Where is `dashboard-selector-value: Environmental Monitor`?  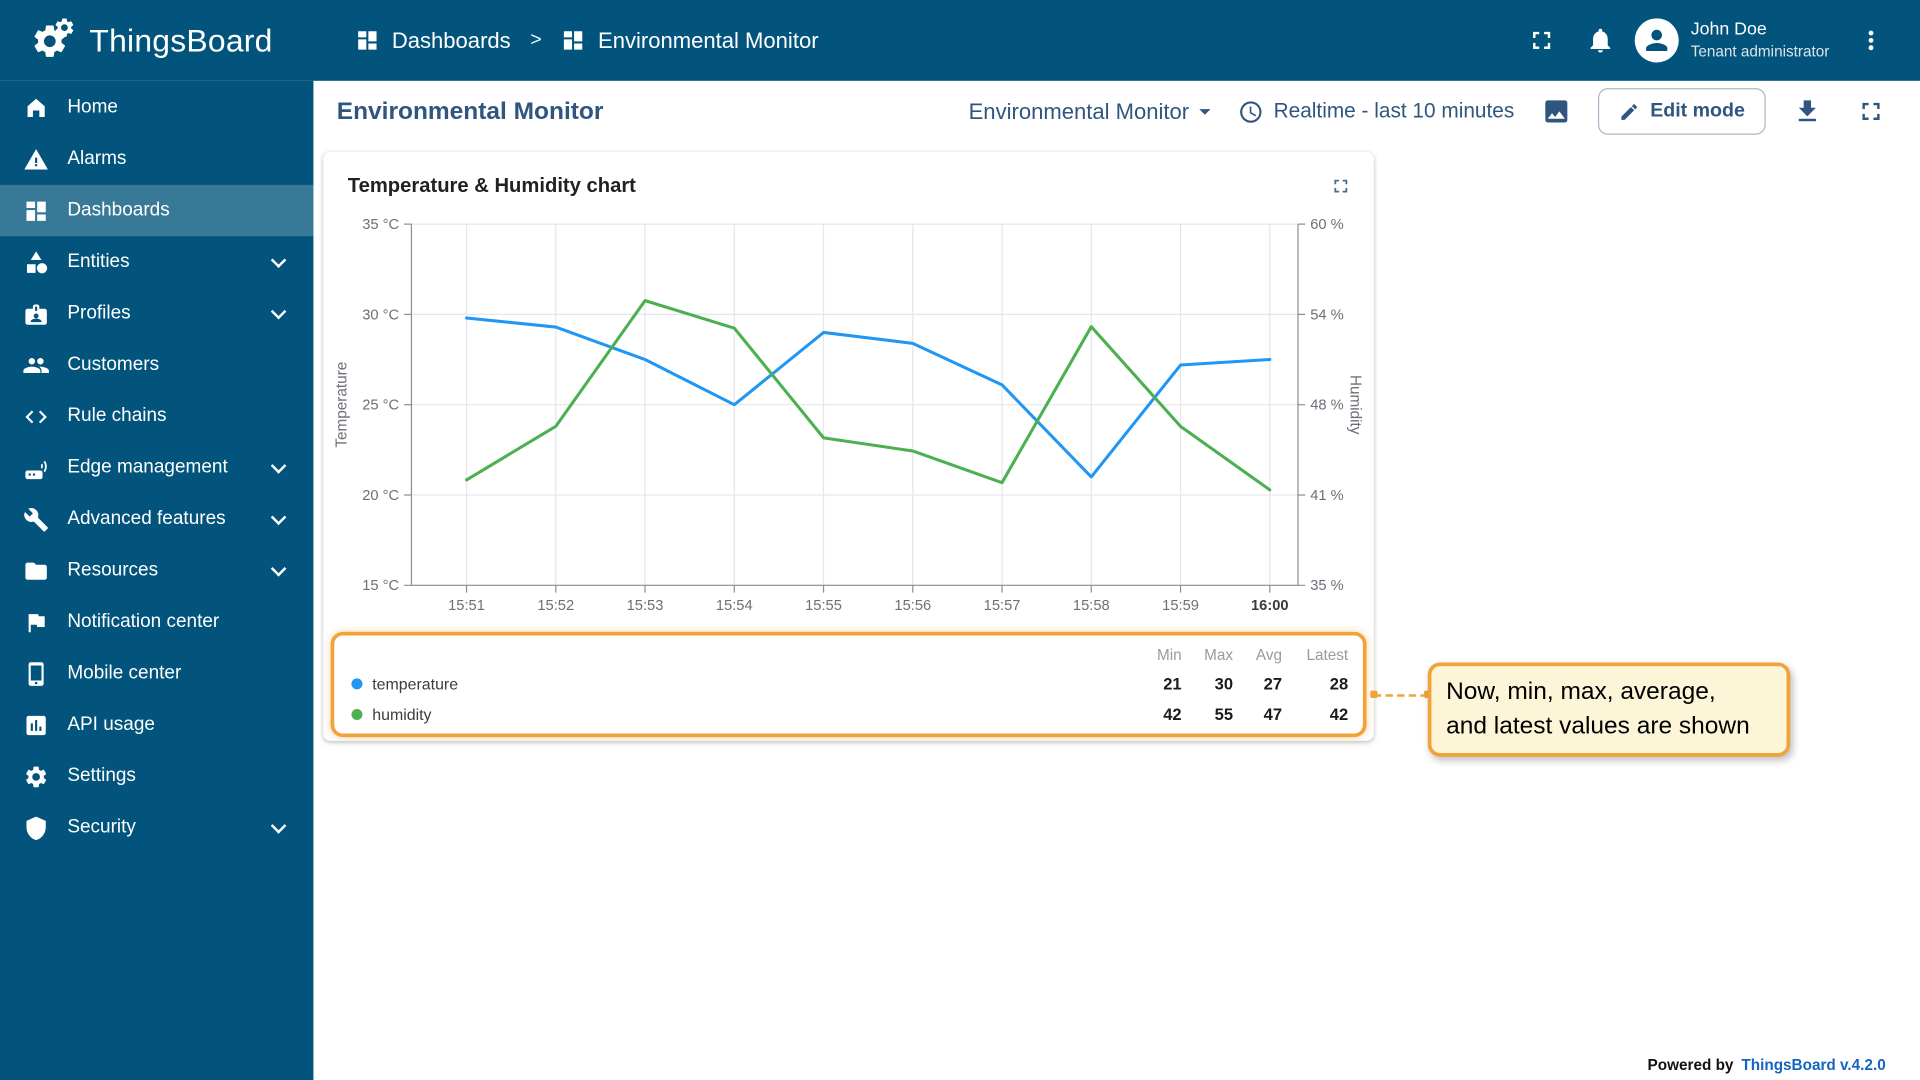
dashboard-selector-value: Environmental Monitor is located at coordinates (1079, 111).